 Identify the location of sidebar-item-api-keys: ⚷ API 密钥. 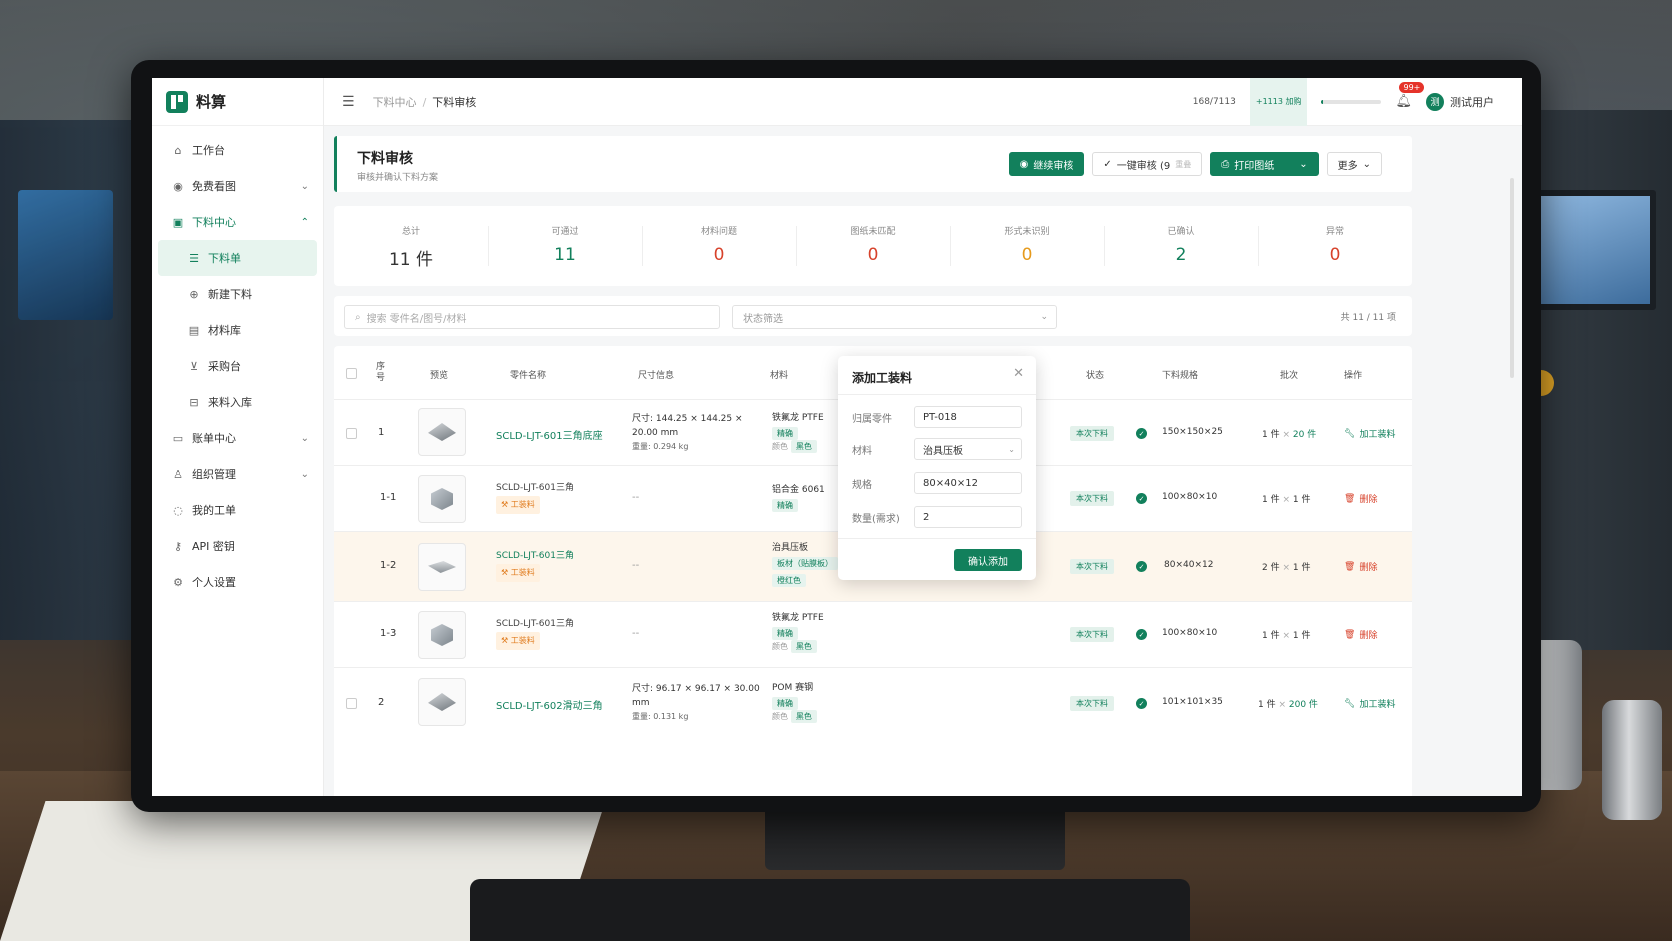
(237, 546).